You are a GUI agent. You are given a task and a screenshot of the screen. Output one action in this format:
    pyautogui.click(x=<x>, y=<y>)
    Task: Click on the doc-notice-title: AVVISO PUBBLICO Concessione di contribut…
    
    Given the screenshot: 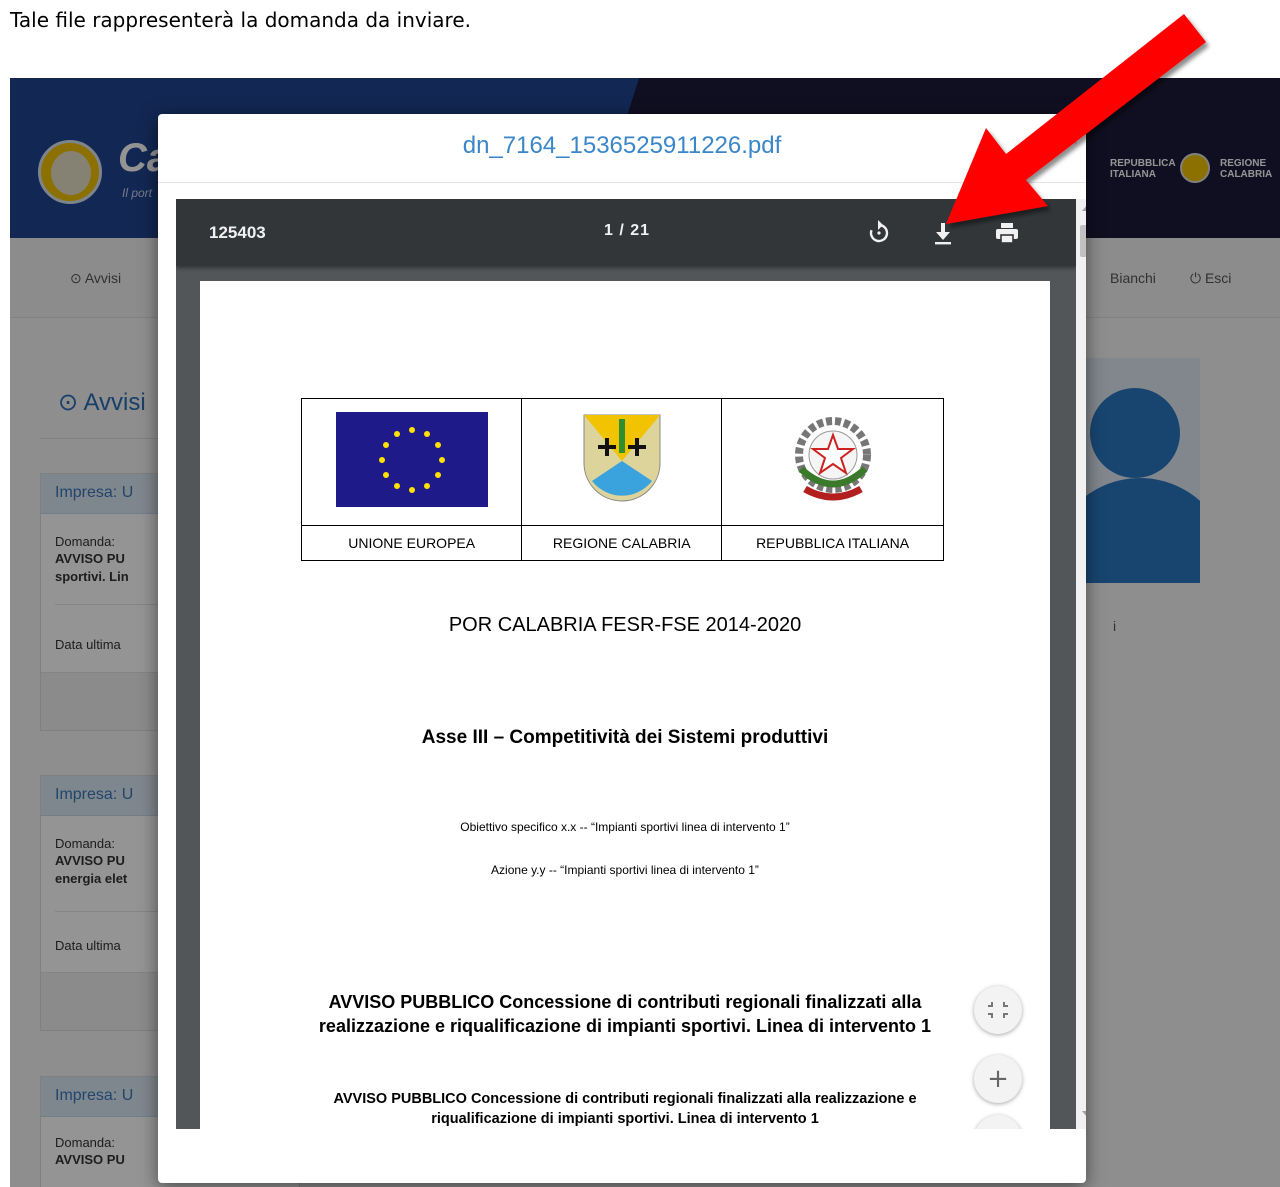 What is the action you would take?
    pyautogui.click(x=625, y=1014)
    